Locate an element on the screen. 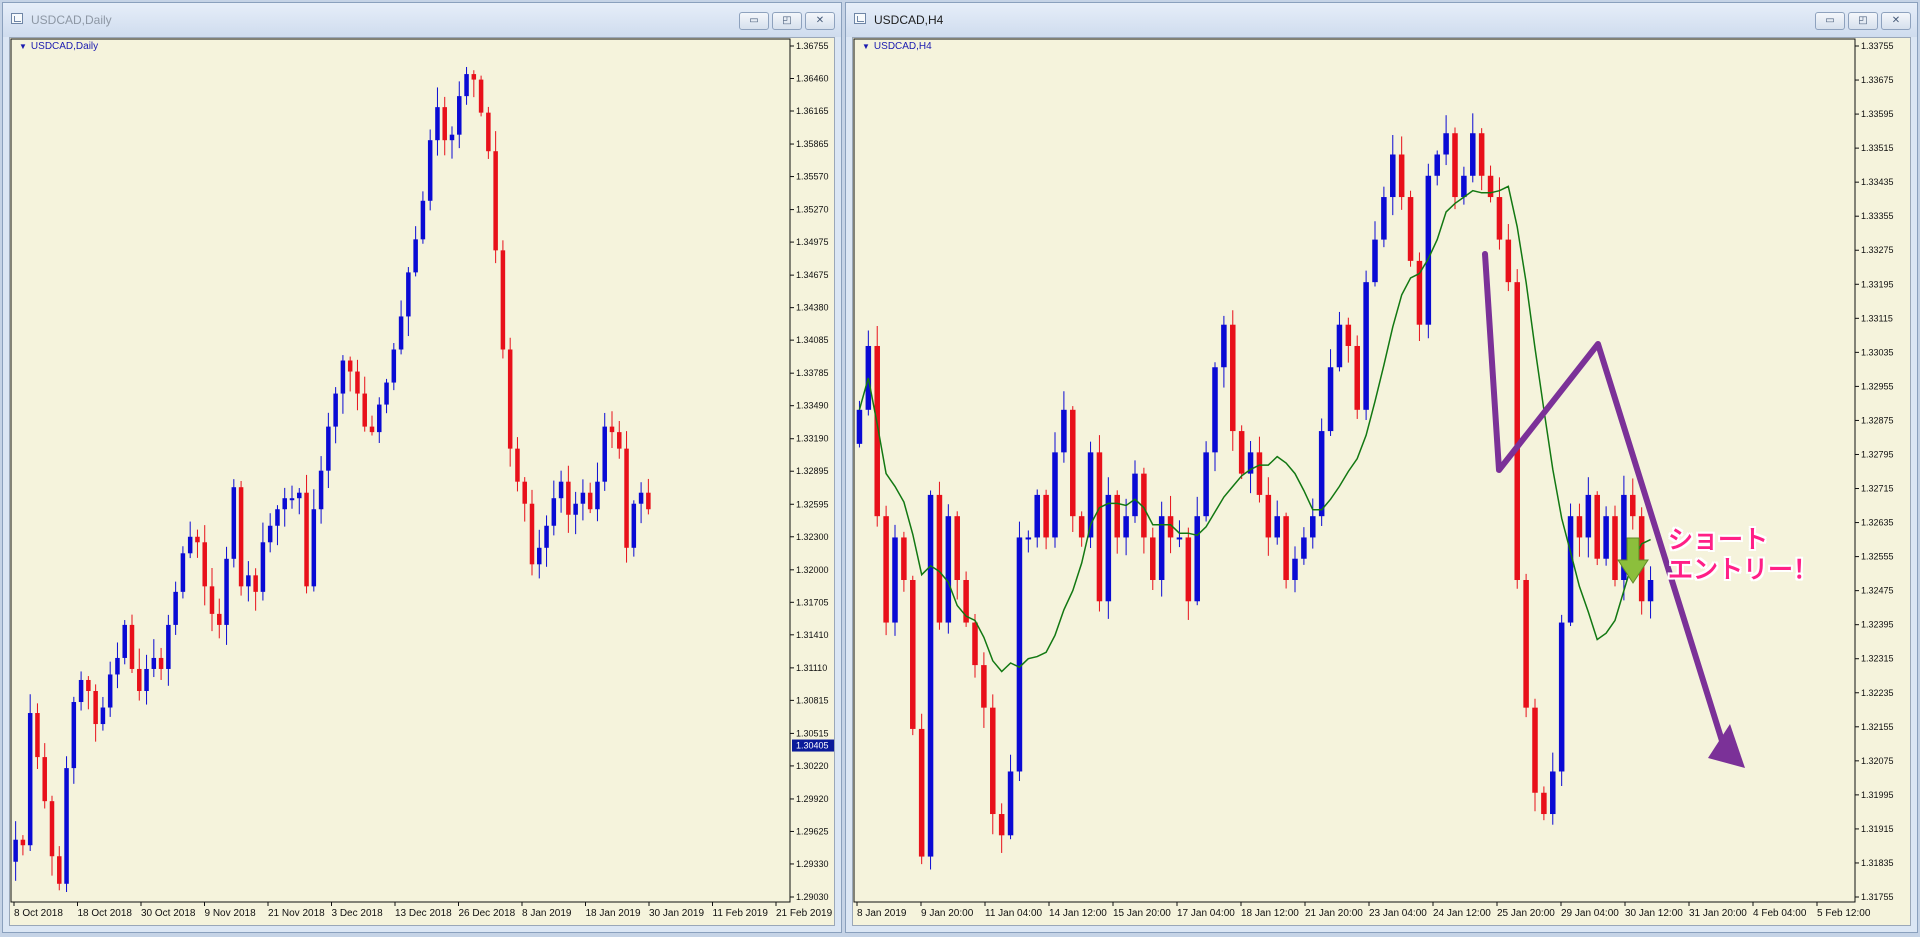 The height and width of the screenshot is (937, 1920). short-entry-annotation: ショート エントリー！ is located at coordinates (1743, 555).